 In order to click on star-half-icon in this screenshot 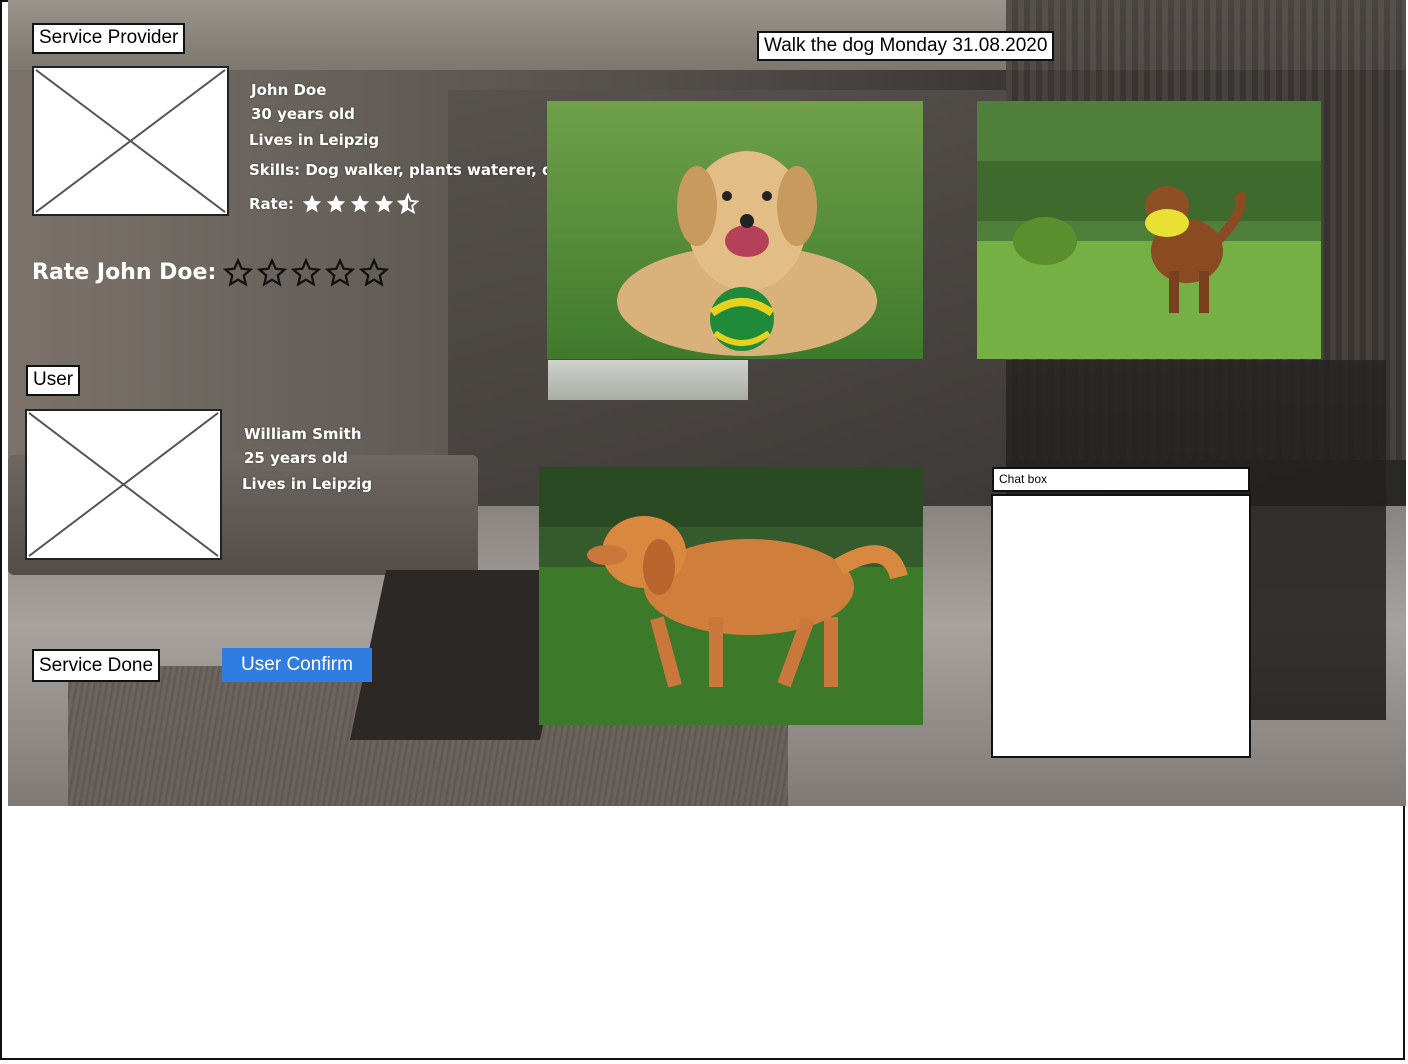, I will do `click(408, 204)`.